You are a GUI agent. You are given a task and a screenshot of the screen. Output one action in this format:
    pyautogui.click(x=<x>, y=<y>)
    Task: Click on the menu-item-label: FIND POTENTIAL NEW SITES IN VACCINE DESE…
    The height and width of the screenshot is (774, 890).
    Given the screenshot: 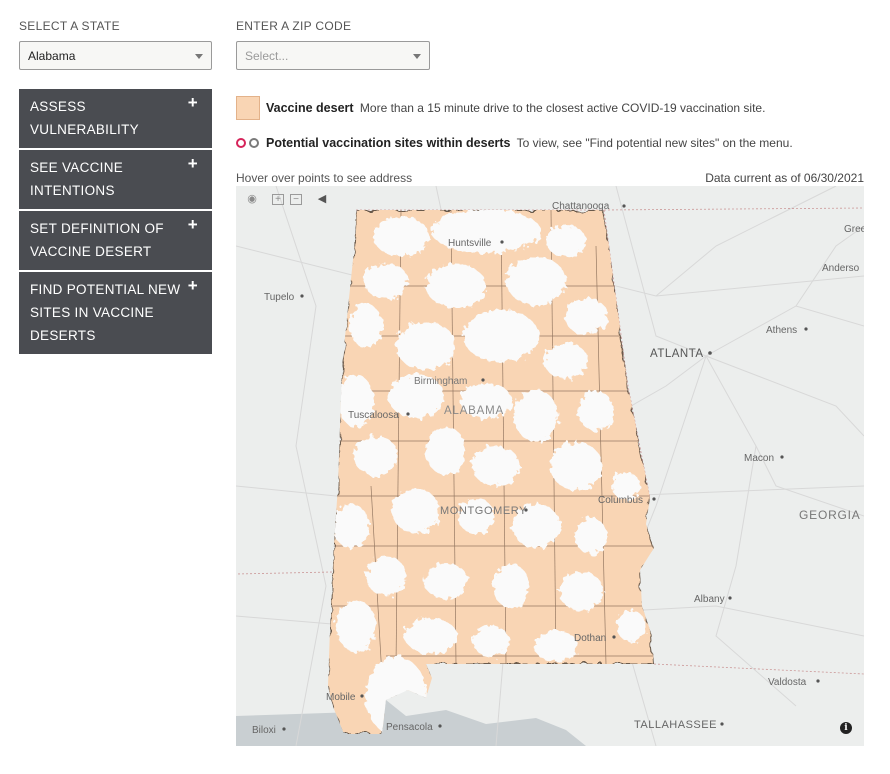 What is the action you would take?
    pyautogui.click(x=105, y=312)
    